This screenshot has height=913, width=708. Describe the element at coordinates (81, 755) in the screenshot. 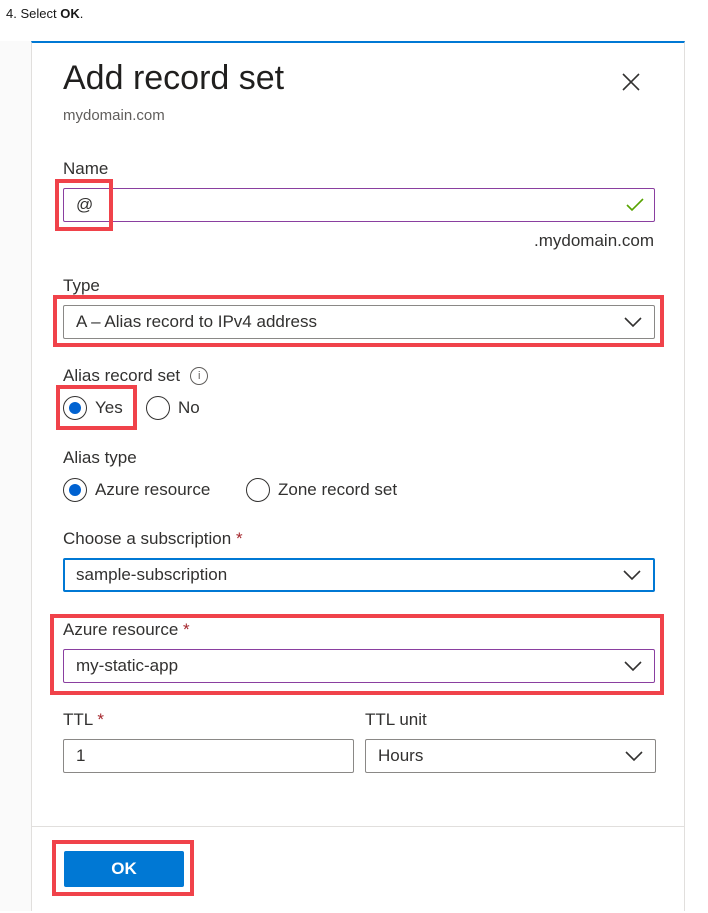

I see `ttl-input-value: 1` at that location.